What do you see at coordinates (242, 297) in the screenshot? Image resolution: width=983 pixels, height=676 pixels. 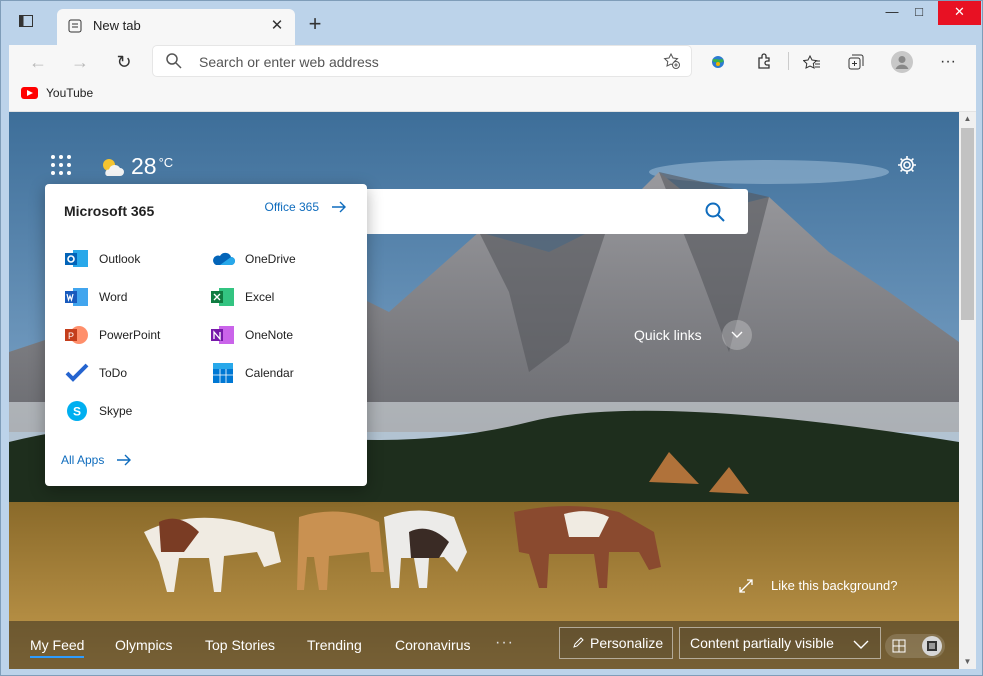 I see `app-excel: Excel` at bounding box center [242, 297].